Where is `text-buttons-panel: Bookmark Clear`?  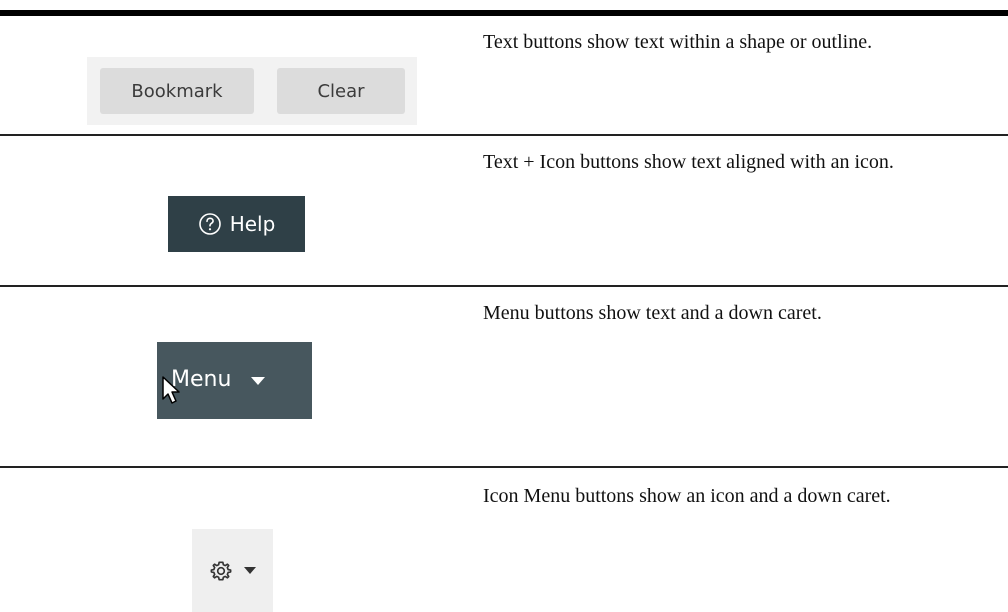
text-buttons-panel: Bookmark Clear is located at coordinates (252, 91).